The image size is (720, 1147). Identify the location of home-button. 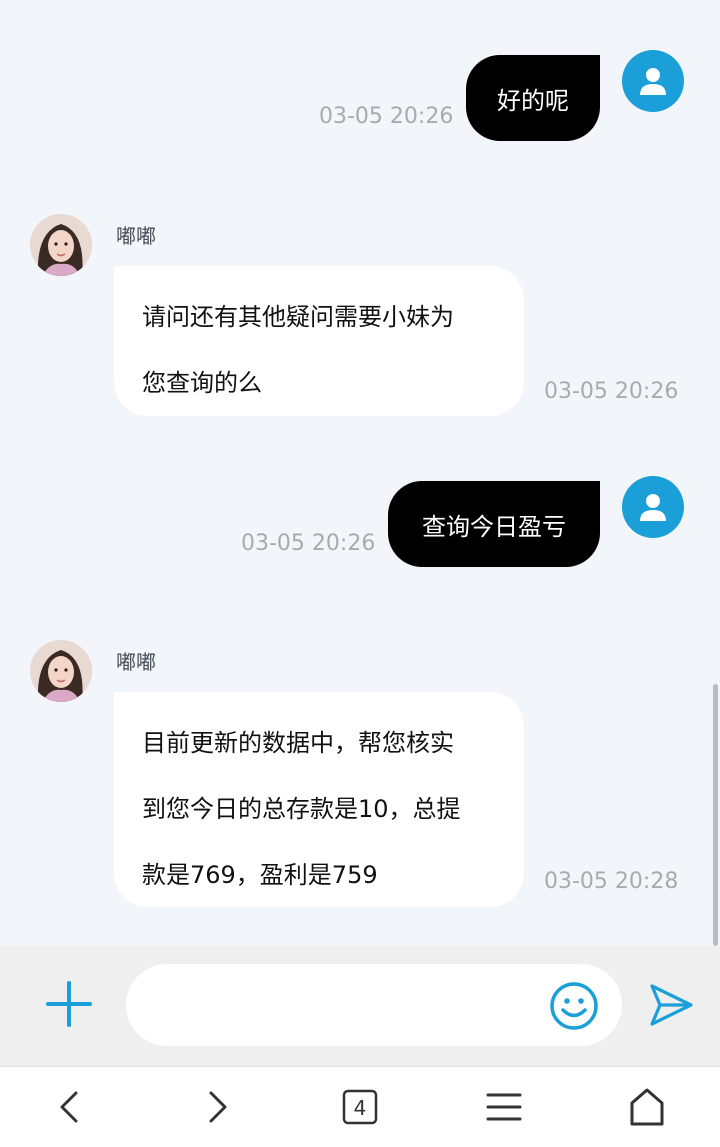
(647, 1107).